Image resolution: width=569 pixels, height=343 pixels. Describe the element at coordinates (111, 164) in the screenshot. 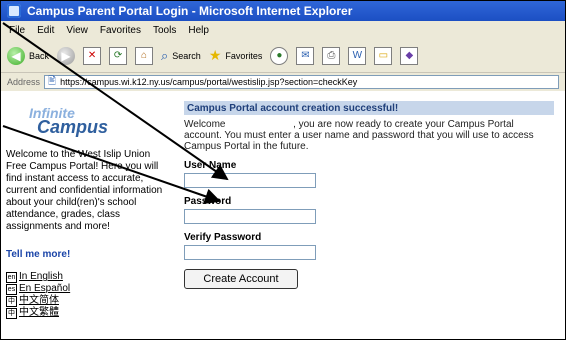

I see `arrow-to-password` at that location.